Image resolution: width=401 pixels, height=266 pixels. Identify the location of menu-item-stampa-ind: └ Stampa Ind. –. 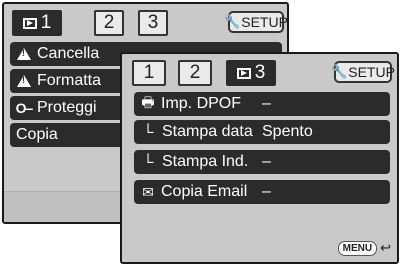
(262, 162).